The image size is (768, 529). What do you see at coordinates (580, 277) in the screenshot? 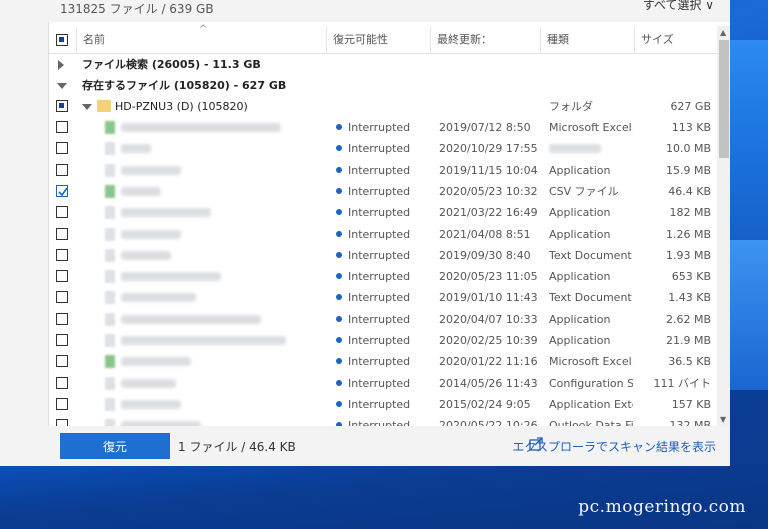
I see `file-type: Application` at bounding box center [580, 277].